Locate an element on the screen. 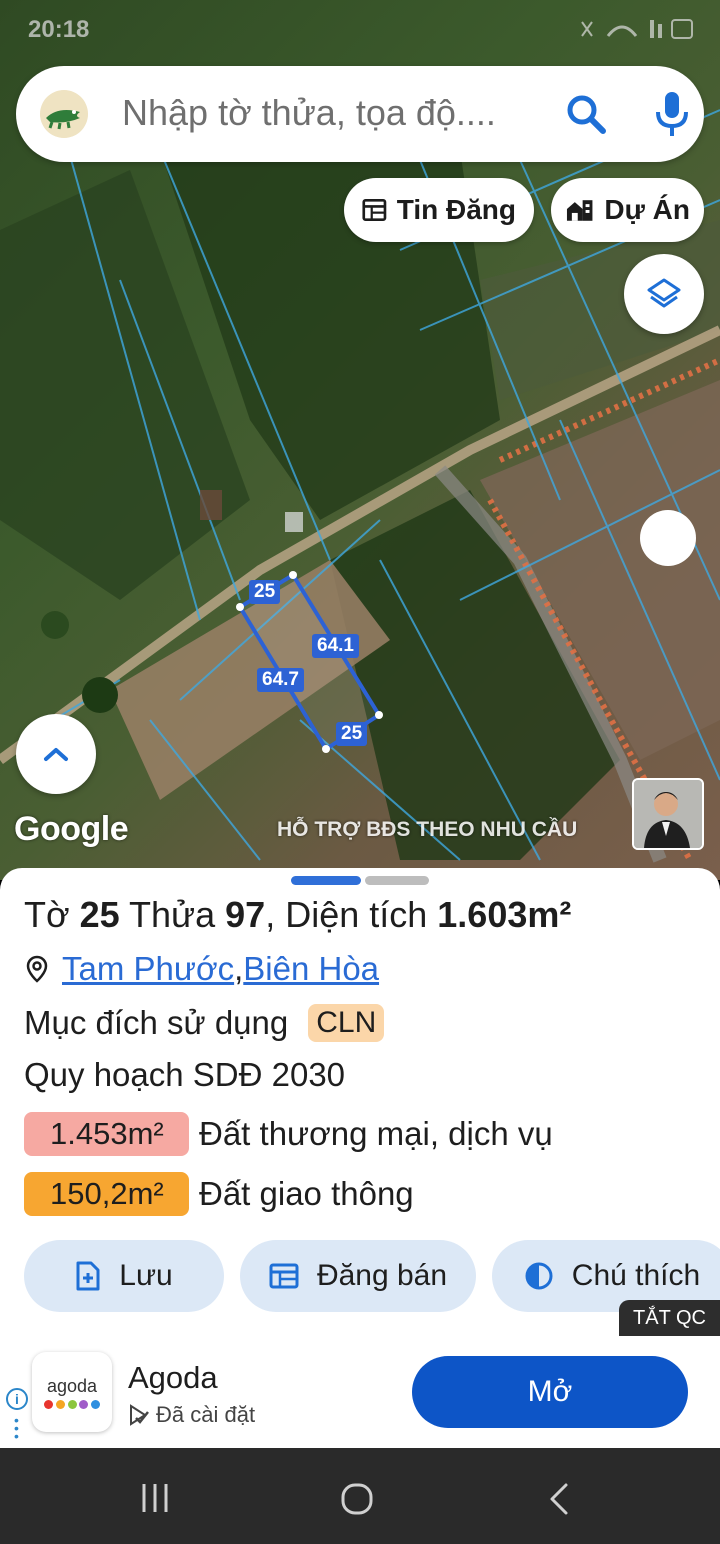 This screenshot has height=1544, width=720. title-area-prefix: , Diện tích is located at coordinates (351, 914).